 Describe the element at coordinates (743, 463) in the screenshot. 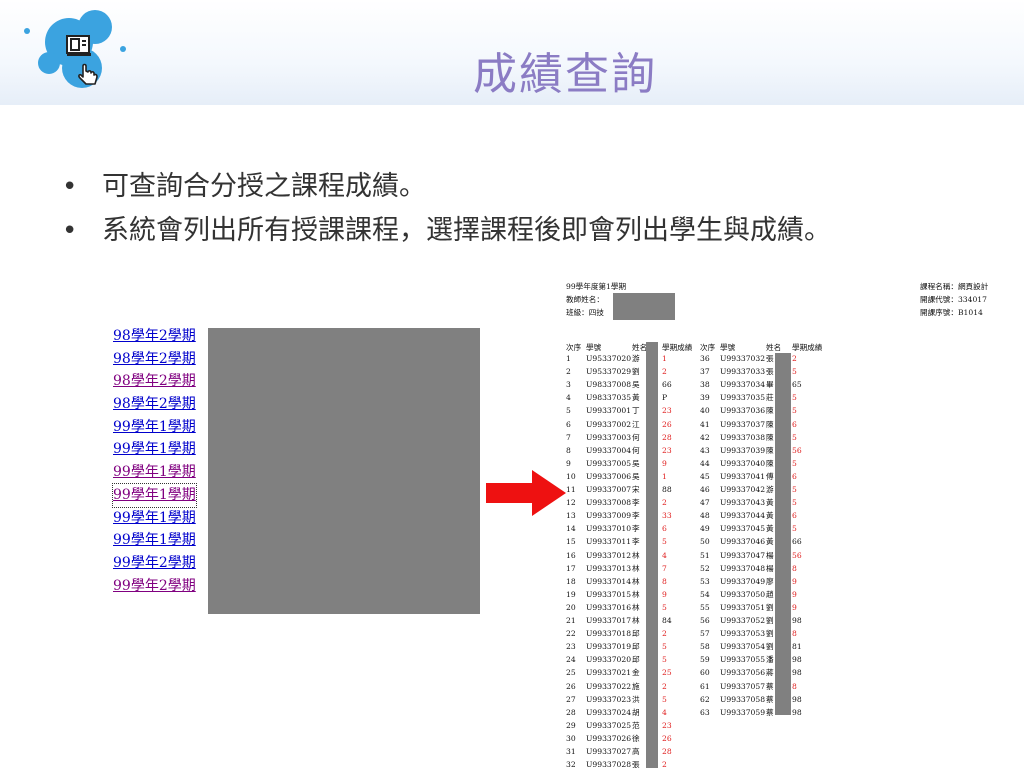

I see `student-id: U99337040` at that location.